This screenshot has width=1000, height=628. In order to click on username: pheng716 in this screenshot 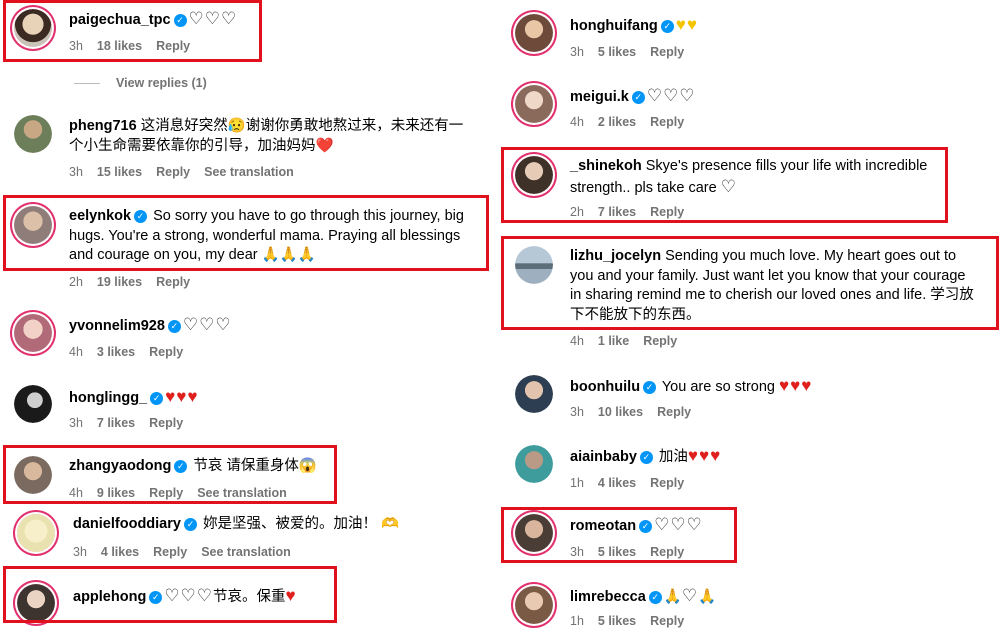, I will do `click(103, 126)`.